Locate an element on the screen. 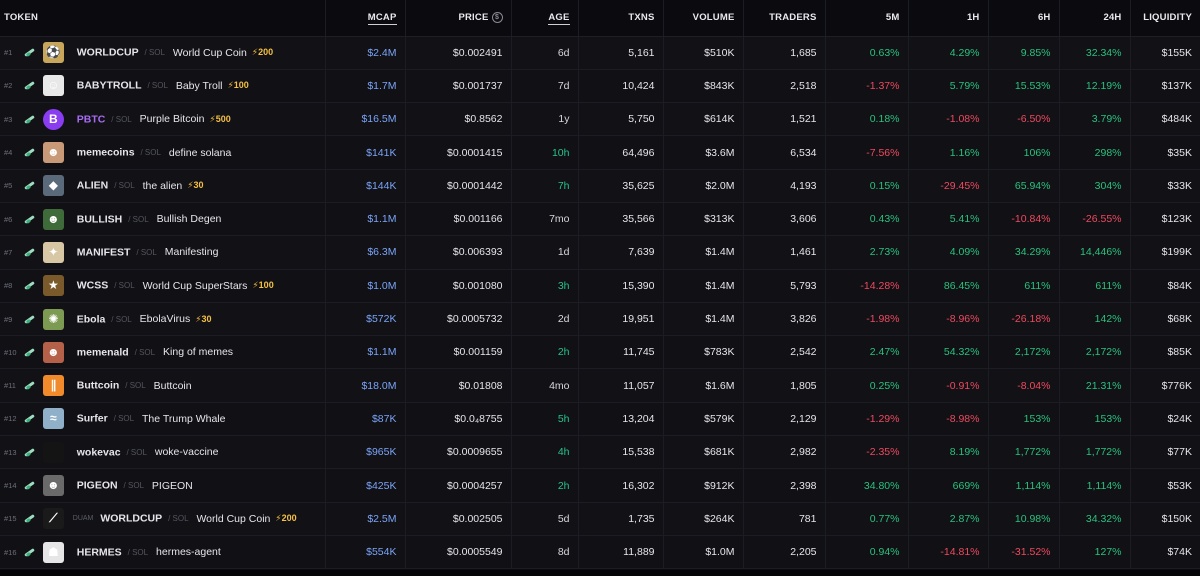 The width and height of the screenshot is (1200, 576). token-avatar: ★ is located at coordinates (53, 286).